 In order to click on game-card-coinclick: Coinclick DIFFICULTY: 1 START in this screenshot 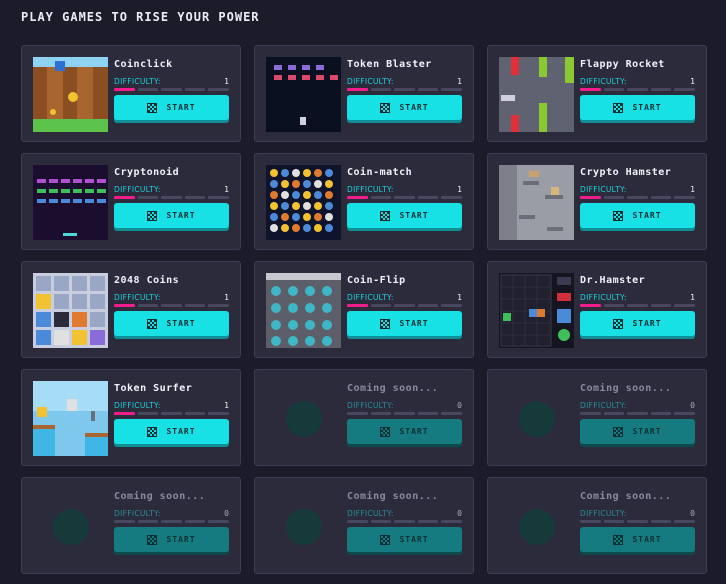, I will do `click(131, 93)`.